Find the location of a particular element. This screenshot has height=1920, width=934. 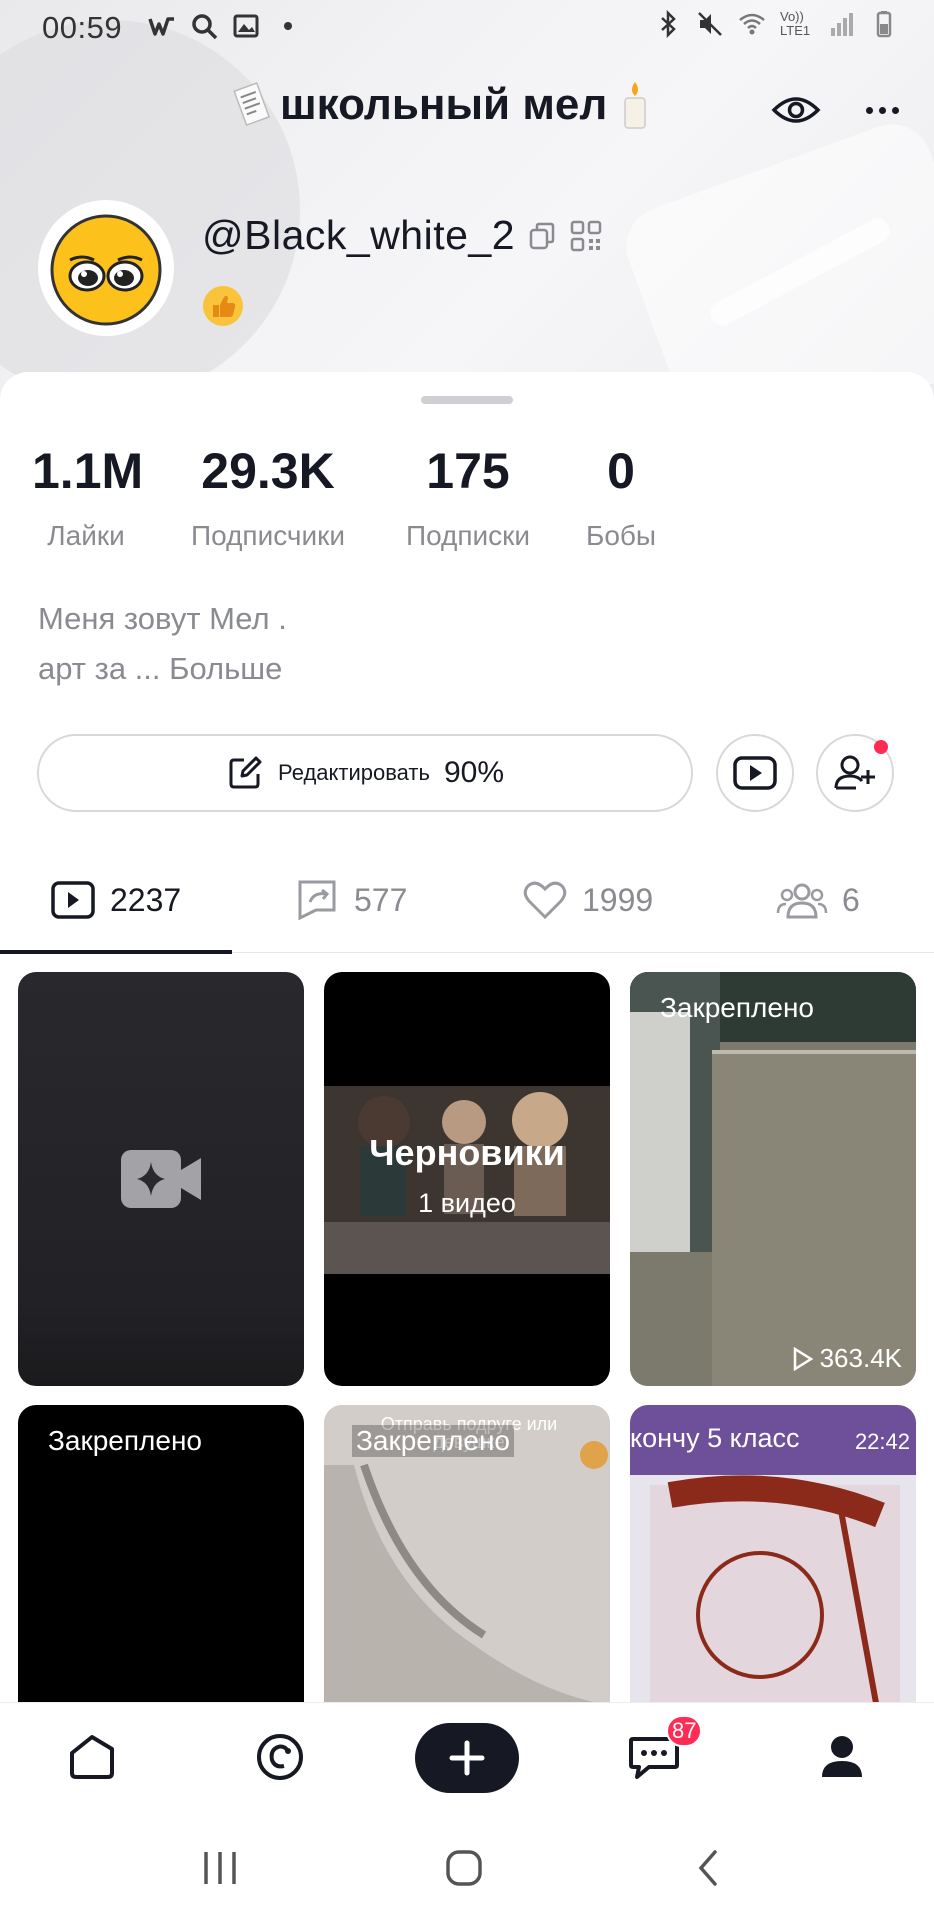

action-buttons: Редактировать 90% is located at coordinates (467, 776).